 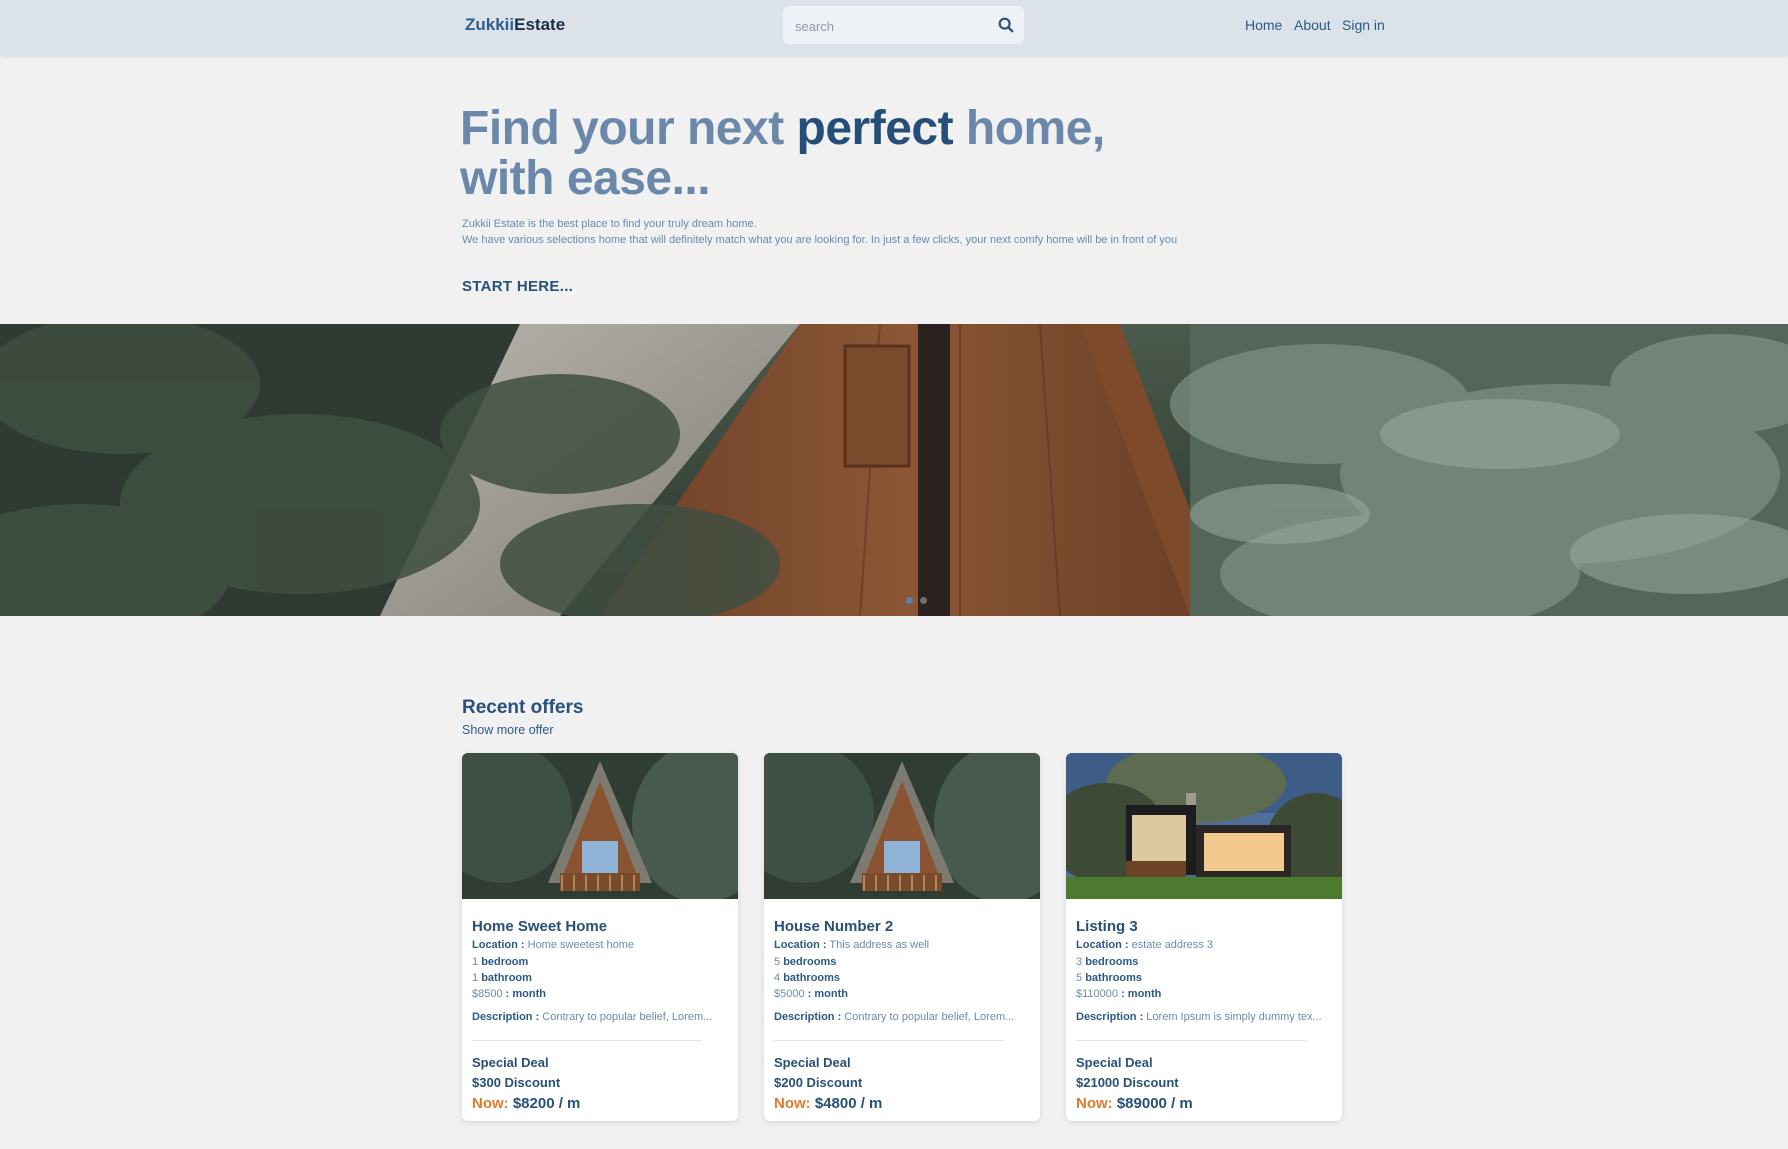 I want to click on card-price: $8500 : month, so click(x=509, y=994).